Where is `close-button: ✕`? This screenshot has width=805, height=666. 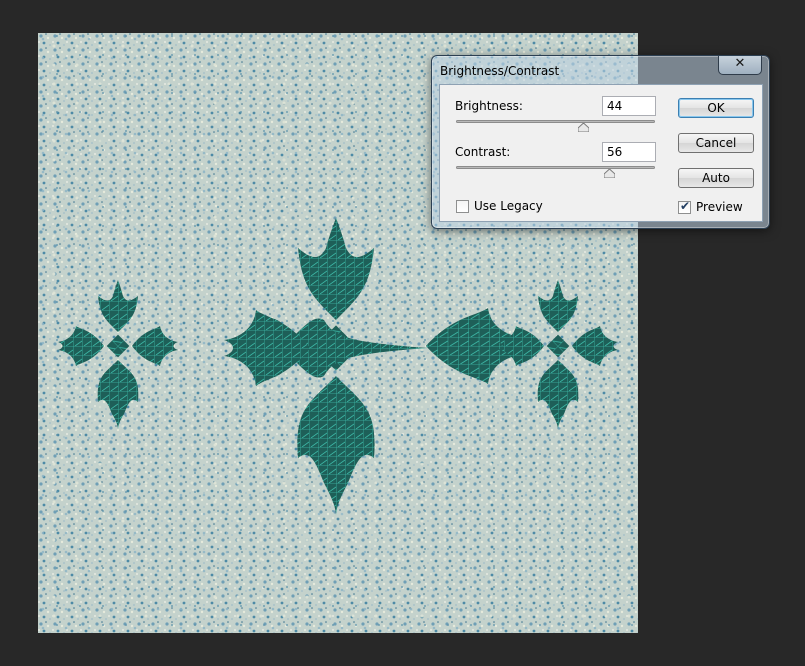
close-button: ✕ is located at coordinates (740, 65).